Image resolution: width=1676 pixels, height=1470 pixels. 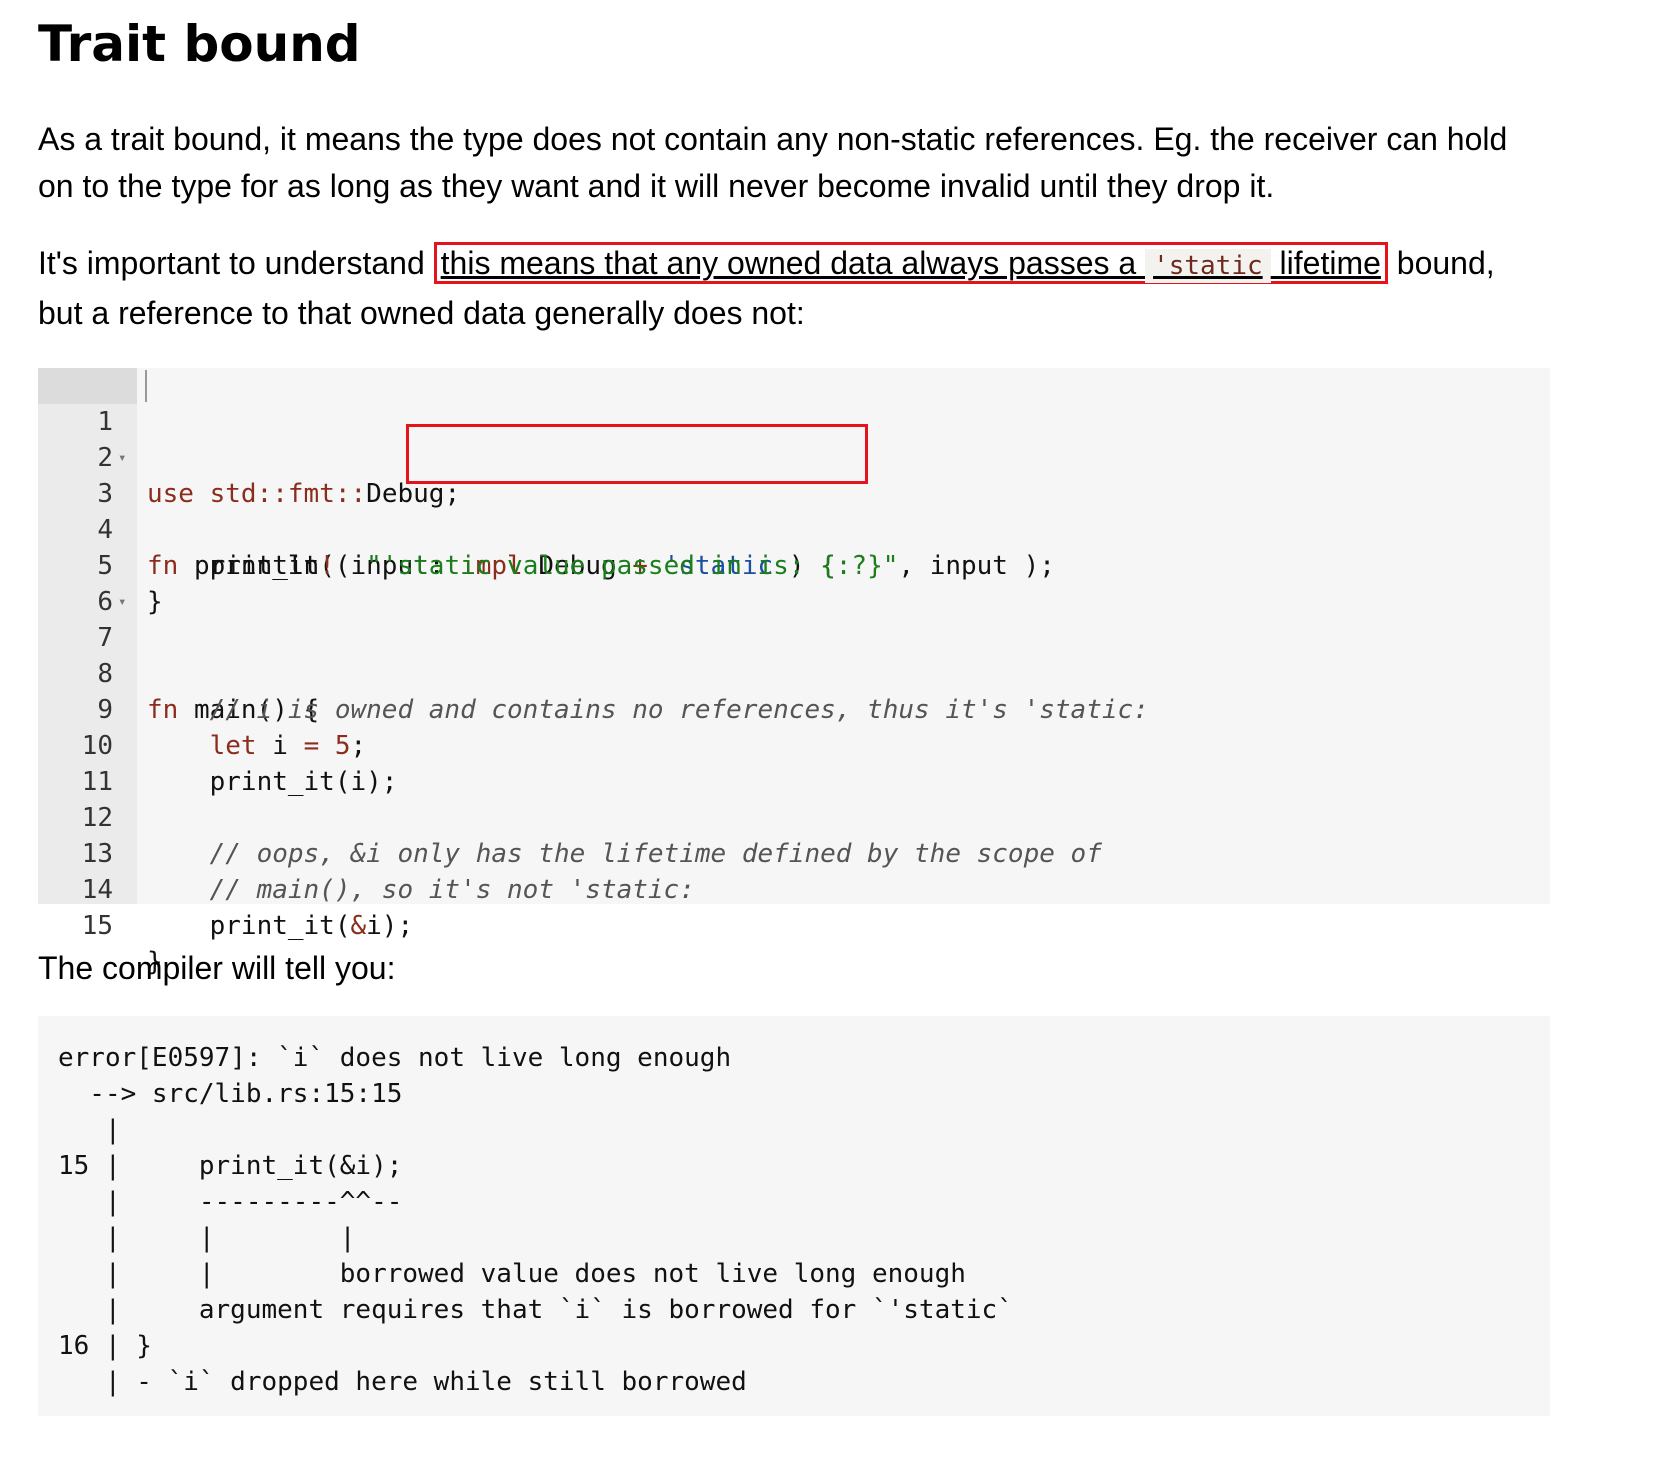 What do you see at coordinates (280, 926) in the screenshot?
I see `code-text: print_it(&i);` at bounding box center [280, 926].